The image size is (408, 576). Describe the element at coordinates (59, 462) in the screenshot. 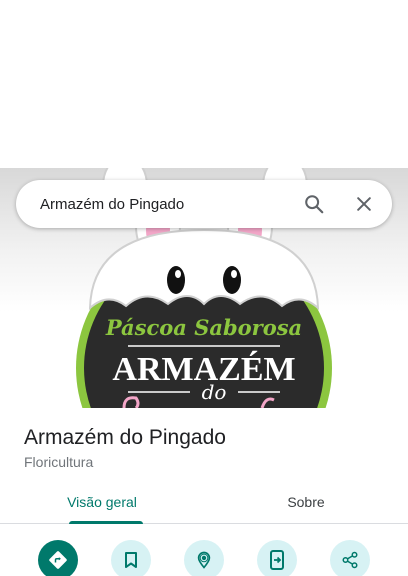

I see `place-category: Floricultura` at that location.